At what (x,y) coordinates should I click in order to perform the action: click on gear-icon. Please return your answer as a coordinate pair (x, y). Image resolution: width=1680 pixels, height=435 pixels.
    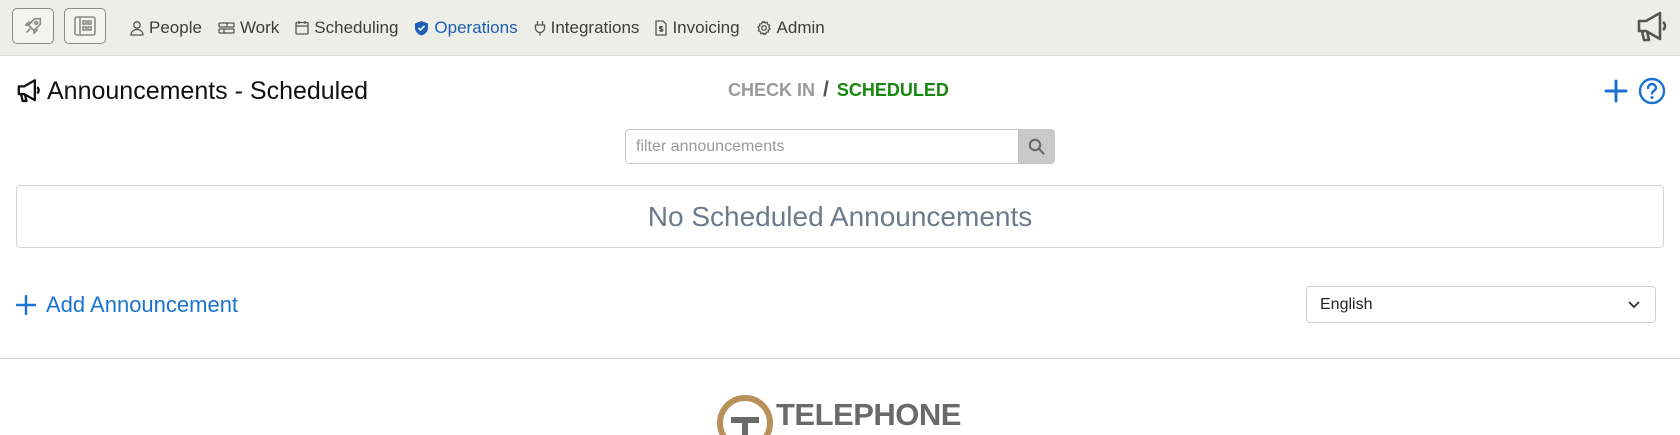
    Looking at the image, I should click on (763, 27).